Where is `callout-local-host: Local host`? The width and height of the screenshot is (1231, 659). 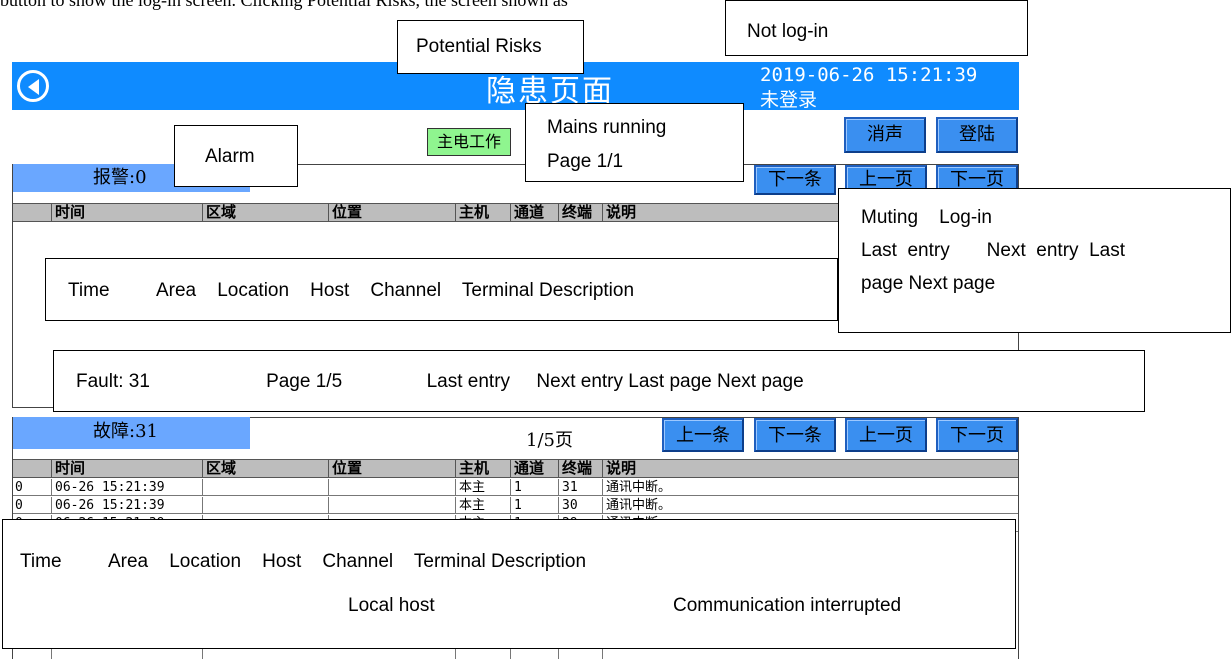 callout-local-host: Local host is located at coordinates (391, 605).